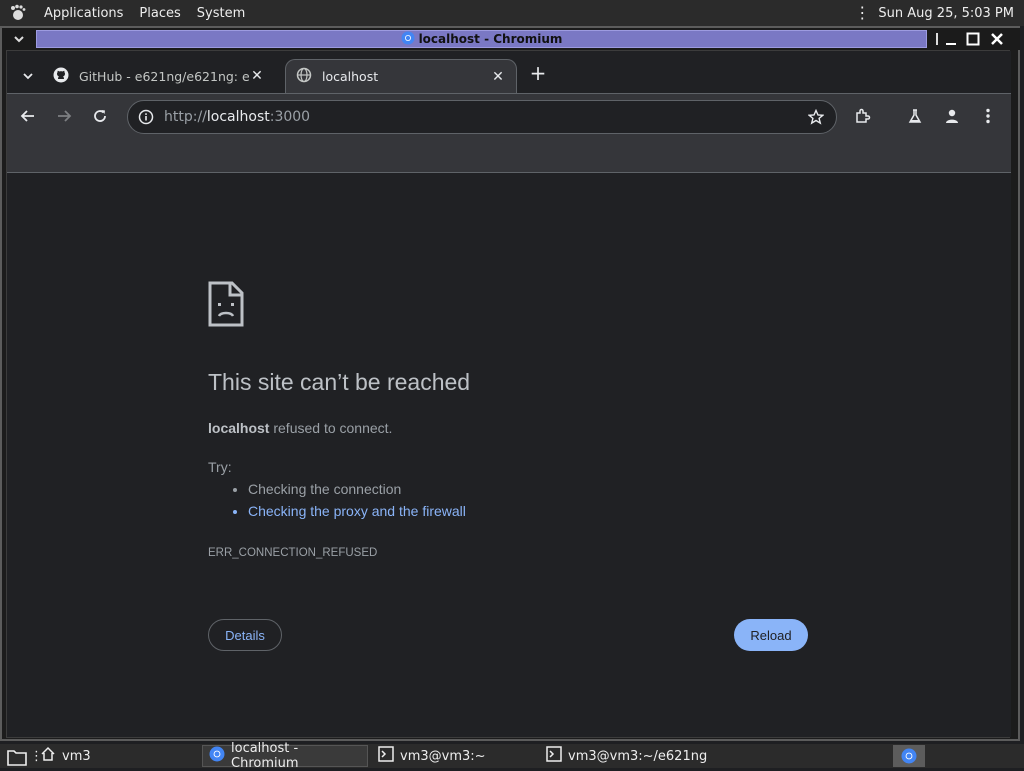 Image resolution: width=1024 pixels, height=771 pixels. Describe the element at coordinates (915, 116) in the screenshot. I see `labs-flask-icon` at that location.